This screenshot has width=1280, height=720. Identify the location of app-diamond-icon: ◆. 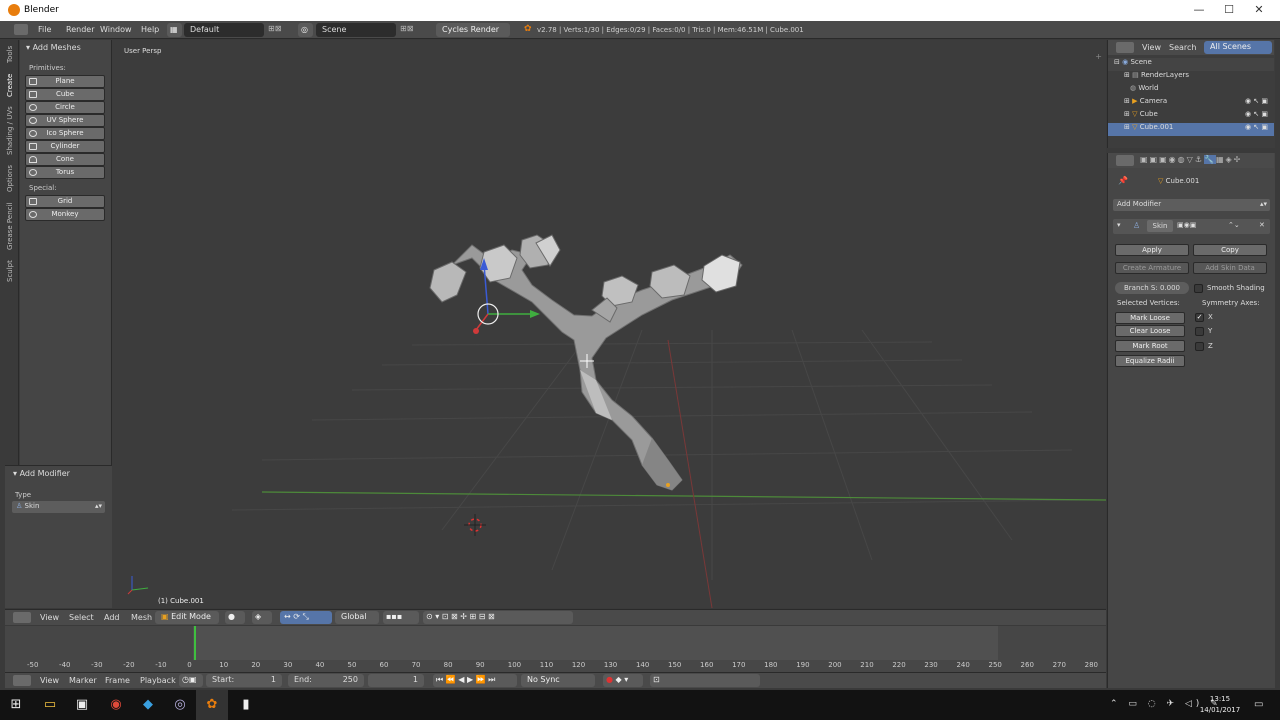
(148, 705).